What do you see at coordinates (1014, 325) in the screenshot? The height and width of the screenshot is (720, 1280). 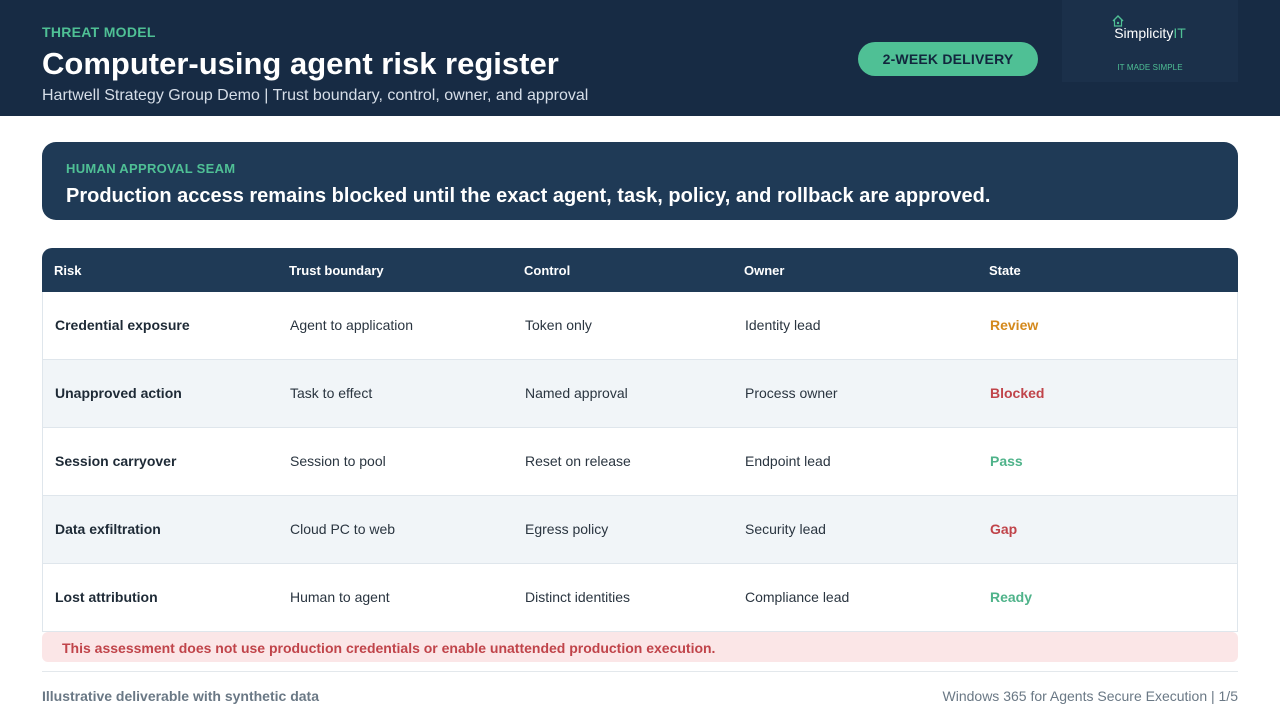 I see `state-cell: Review` at bounding box center [1014, 325].